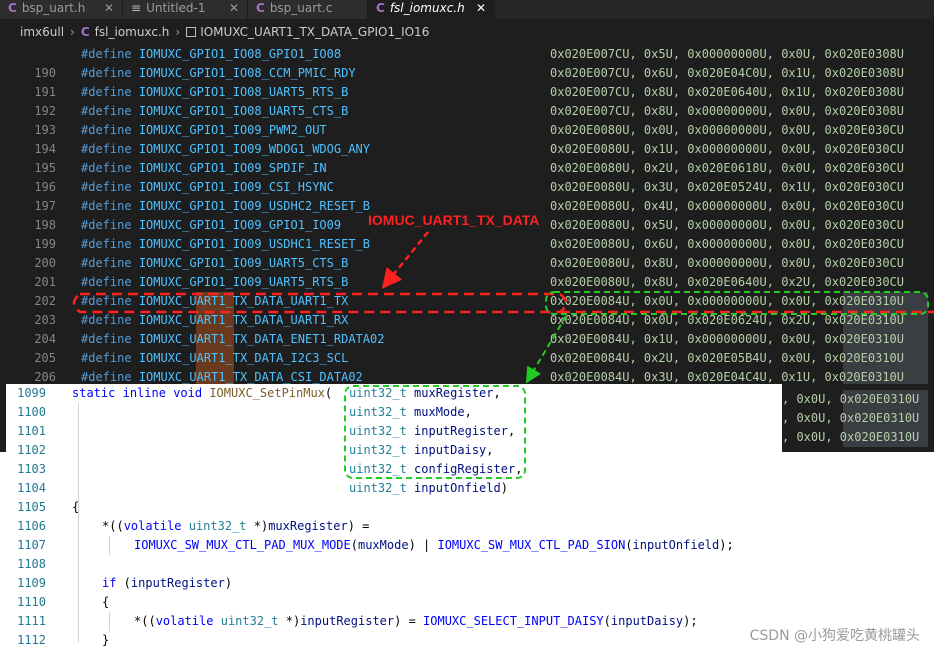  Describe the element at coordinates (546, 349) in the screenshot. I see `green-arrow` at that location.